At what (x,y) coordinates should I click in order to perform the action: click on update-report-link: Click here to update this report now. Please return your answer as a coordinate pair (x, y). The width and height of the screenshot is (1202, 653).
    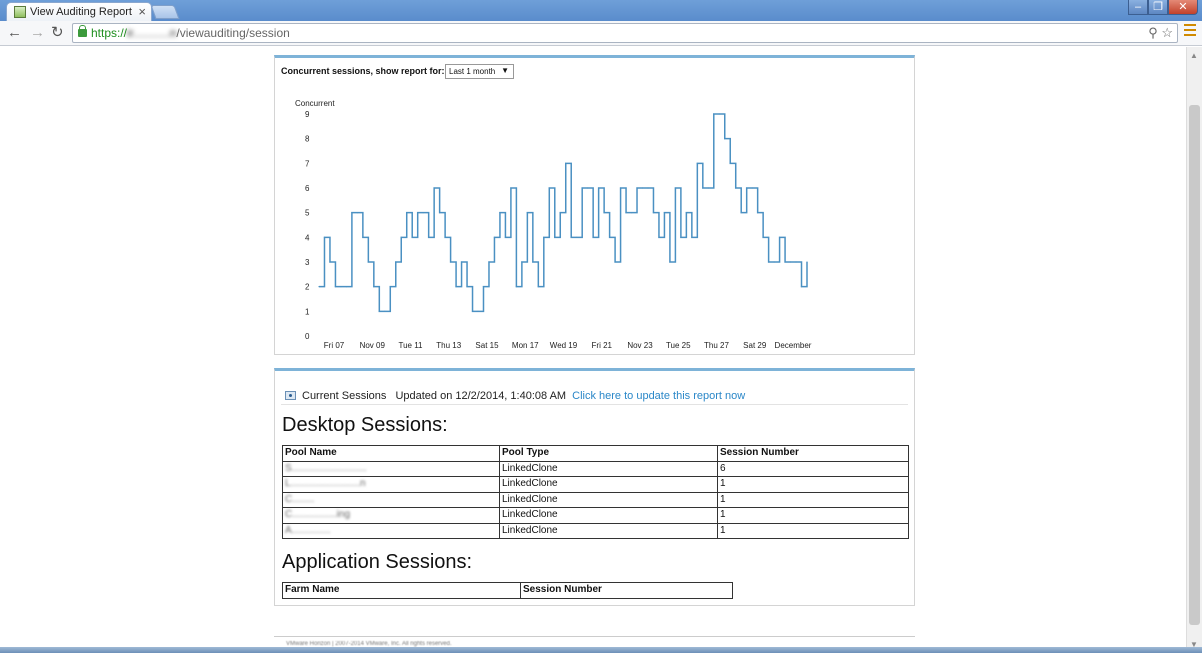
    Looking at the image, I should click on (658, 396).